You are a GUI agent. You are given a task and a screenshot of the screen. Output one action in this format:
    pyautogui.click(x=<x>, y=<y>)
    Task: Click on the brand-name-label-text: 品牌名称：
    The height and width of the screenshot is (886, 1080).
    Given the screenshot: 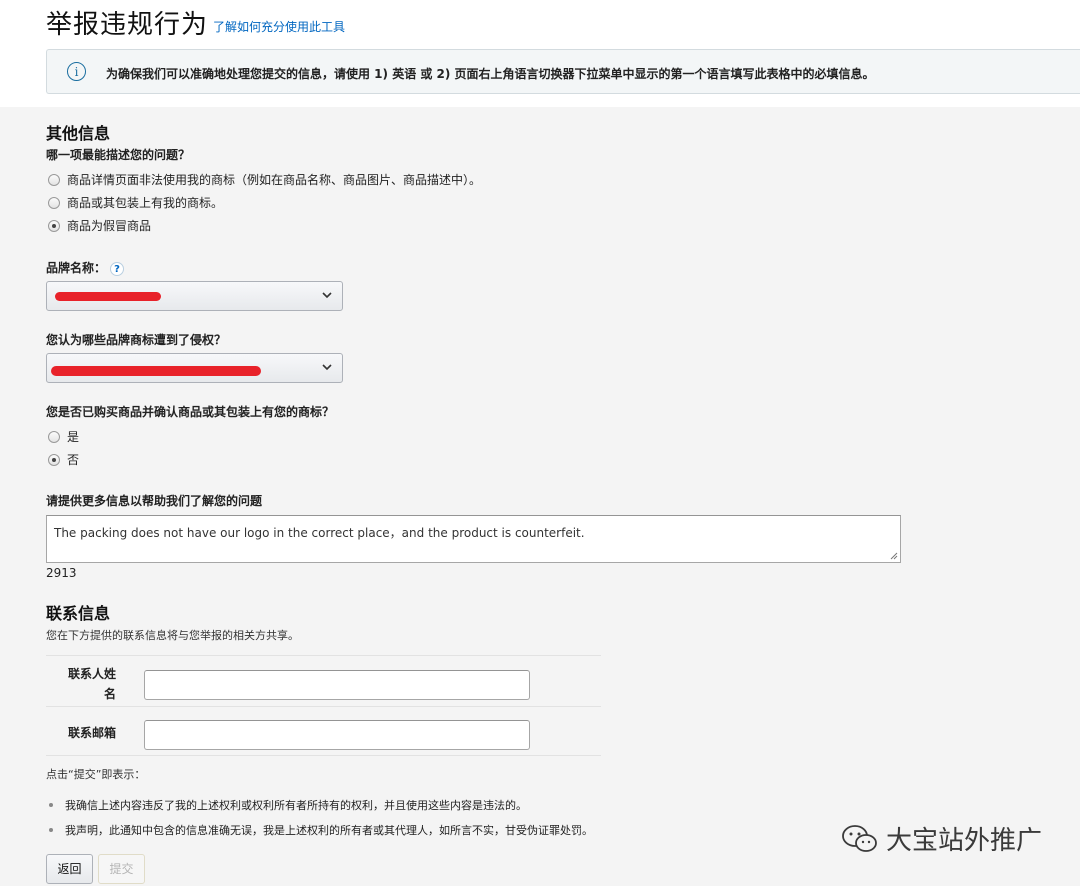 What is the action you would take?
    pyautogui.click(x=76, y=268)
    